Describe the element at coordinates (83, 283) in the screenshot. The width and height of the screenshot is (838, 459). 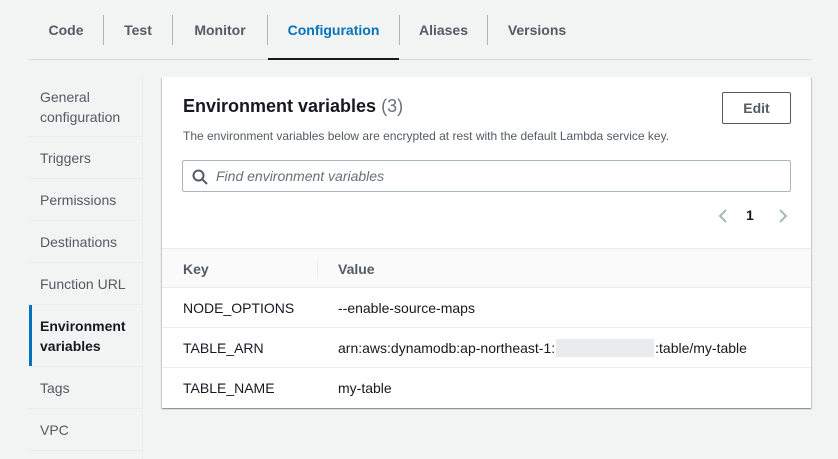
I see `sidebar-item-label: Function URL` at that location.